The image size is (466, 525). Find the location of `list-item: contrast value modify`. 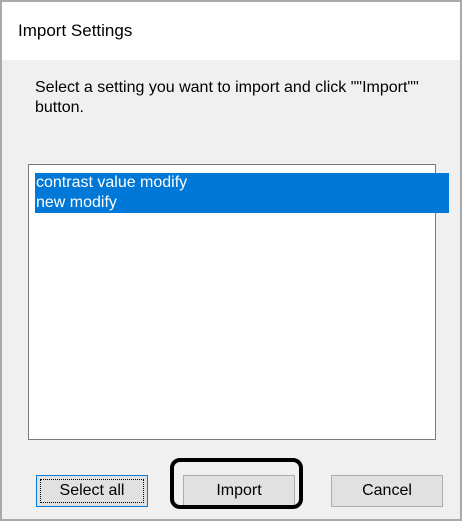

list-item: contrast value modify is located at coordinates (242, 183).